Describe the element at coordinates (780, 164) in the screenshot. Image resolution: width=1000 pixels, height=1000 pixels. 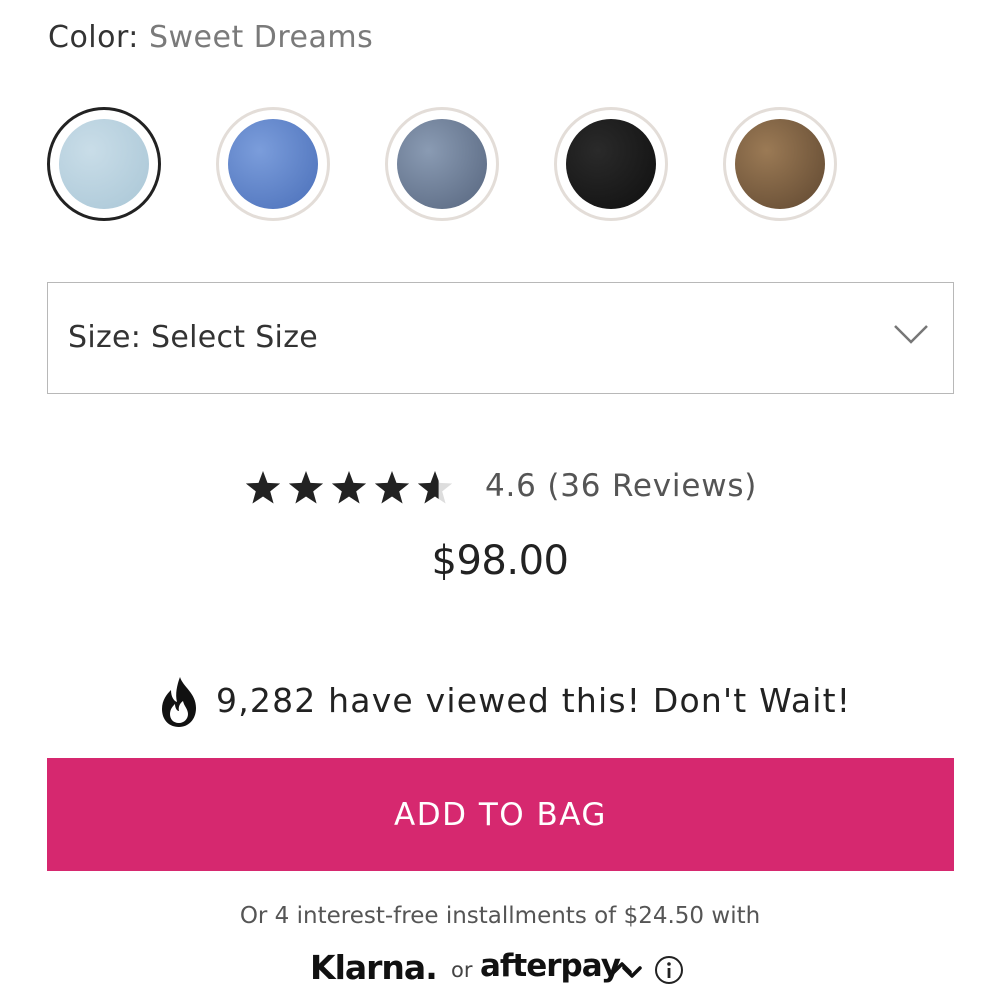
I see `swatch-brown` at that location.